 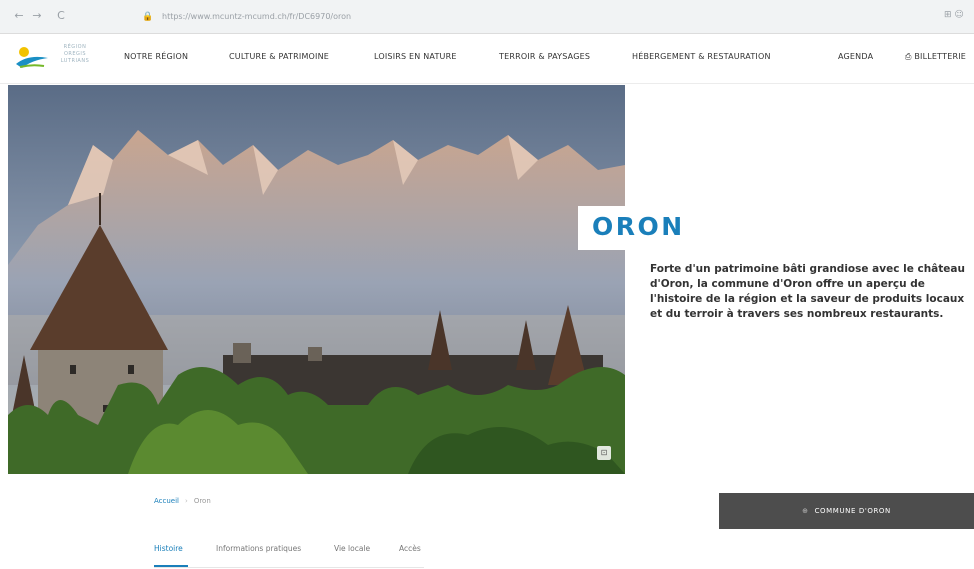 What do you see at coordinates (638, 226) in the screenshot?
I see `page-title: ORON` at bounding box center [638, 226].